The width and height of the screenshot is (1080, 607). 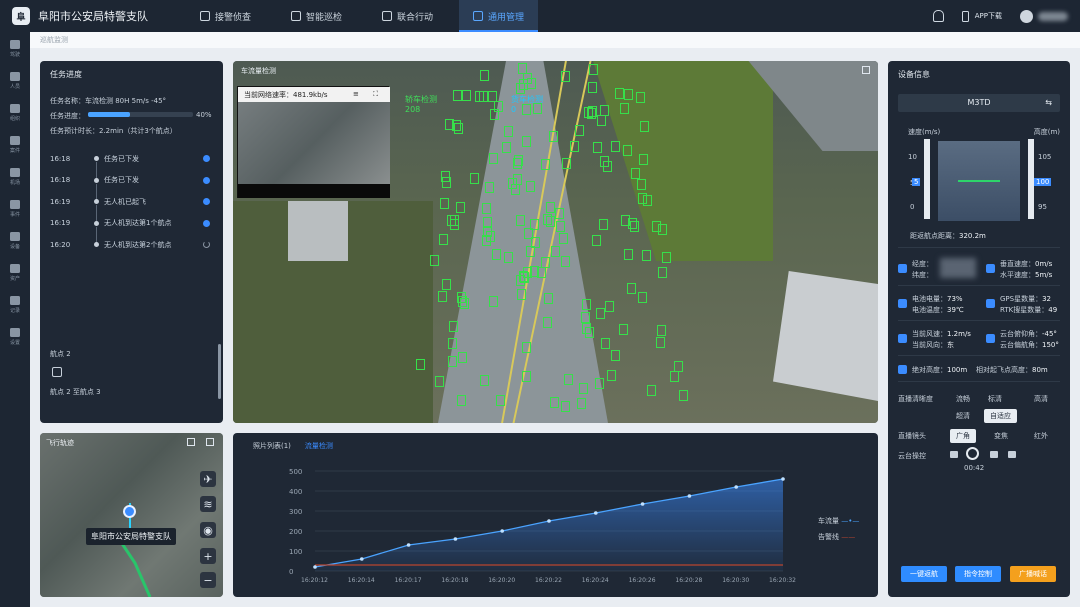 What do you see at coordinates (955, 299) in the screenshot?
I see `battery-value: 73%` at bounding box center [955, 299].